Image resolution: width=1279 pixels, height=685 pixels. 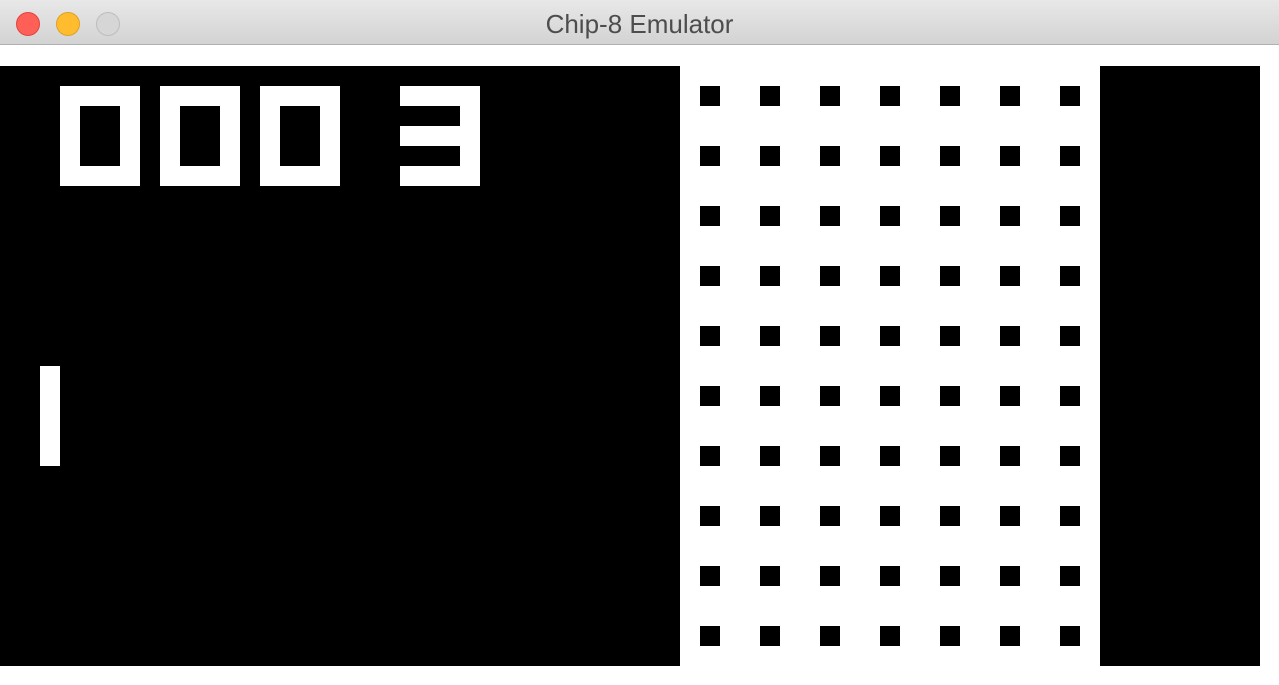 What do you see at coordinates (1180, 366) in the screenshot?
I see `display-black-region-right` at bounding box center [1180, 366].